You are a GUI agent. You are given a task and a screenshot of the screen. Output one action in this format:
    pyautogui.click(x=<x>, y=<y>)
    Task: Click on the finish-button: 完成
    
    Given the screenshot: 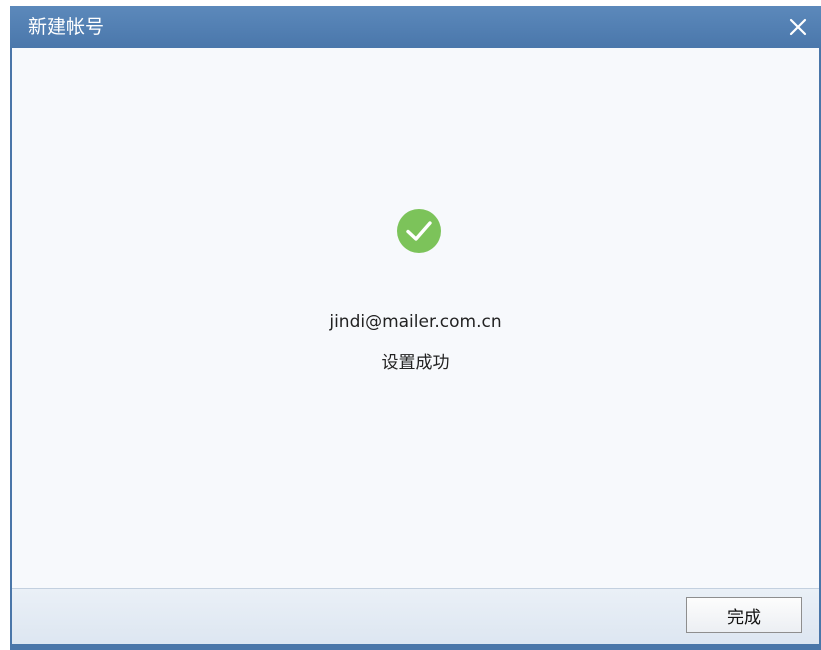 What is the action you would take?
    pyautogui.click(x=744, y=615)
    